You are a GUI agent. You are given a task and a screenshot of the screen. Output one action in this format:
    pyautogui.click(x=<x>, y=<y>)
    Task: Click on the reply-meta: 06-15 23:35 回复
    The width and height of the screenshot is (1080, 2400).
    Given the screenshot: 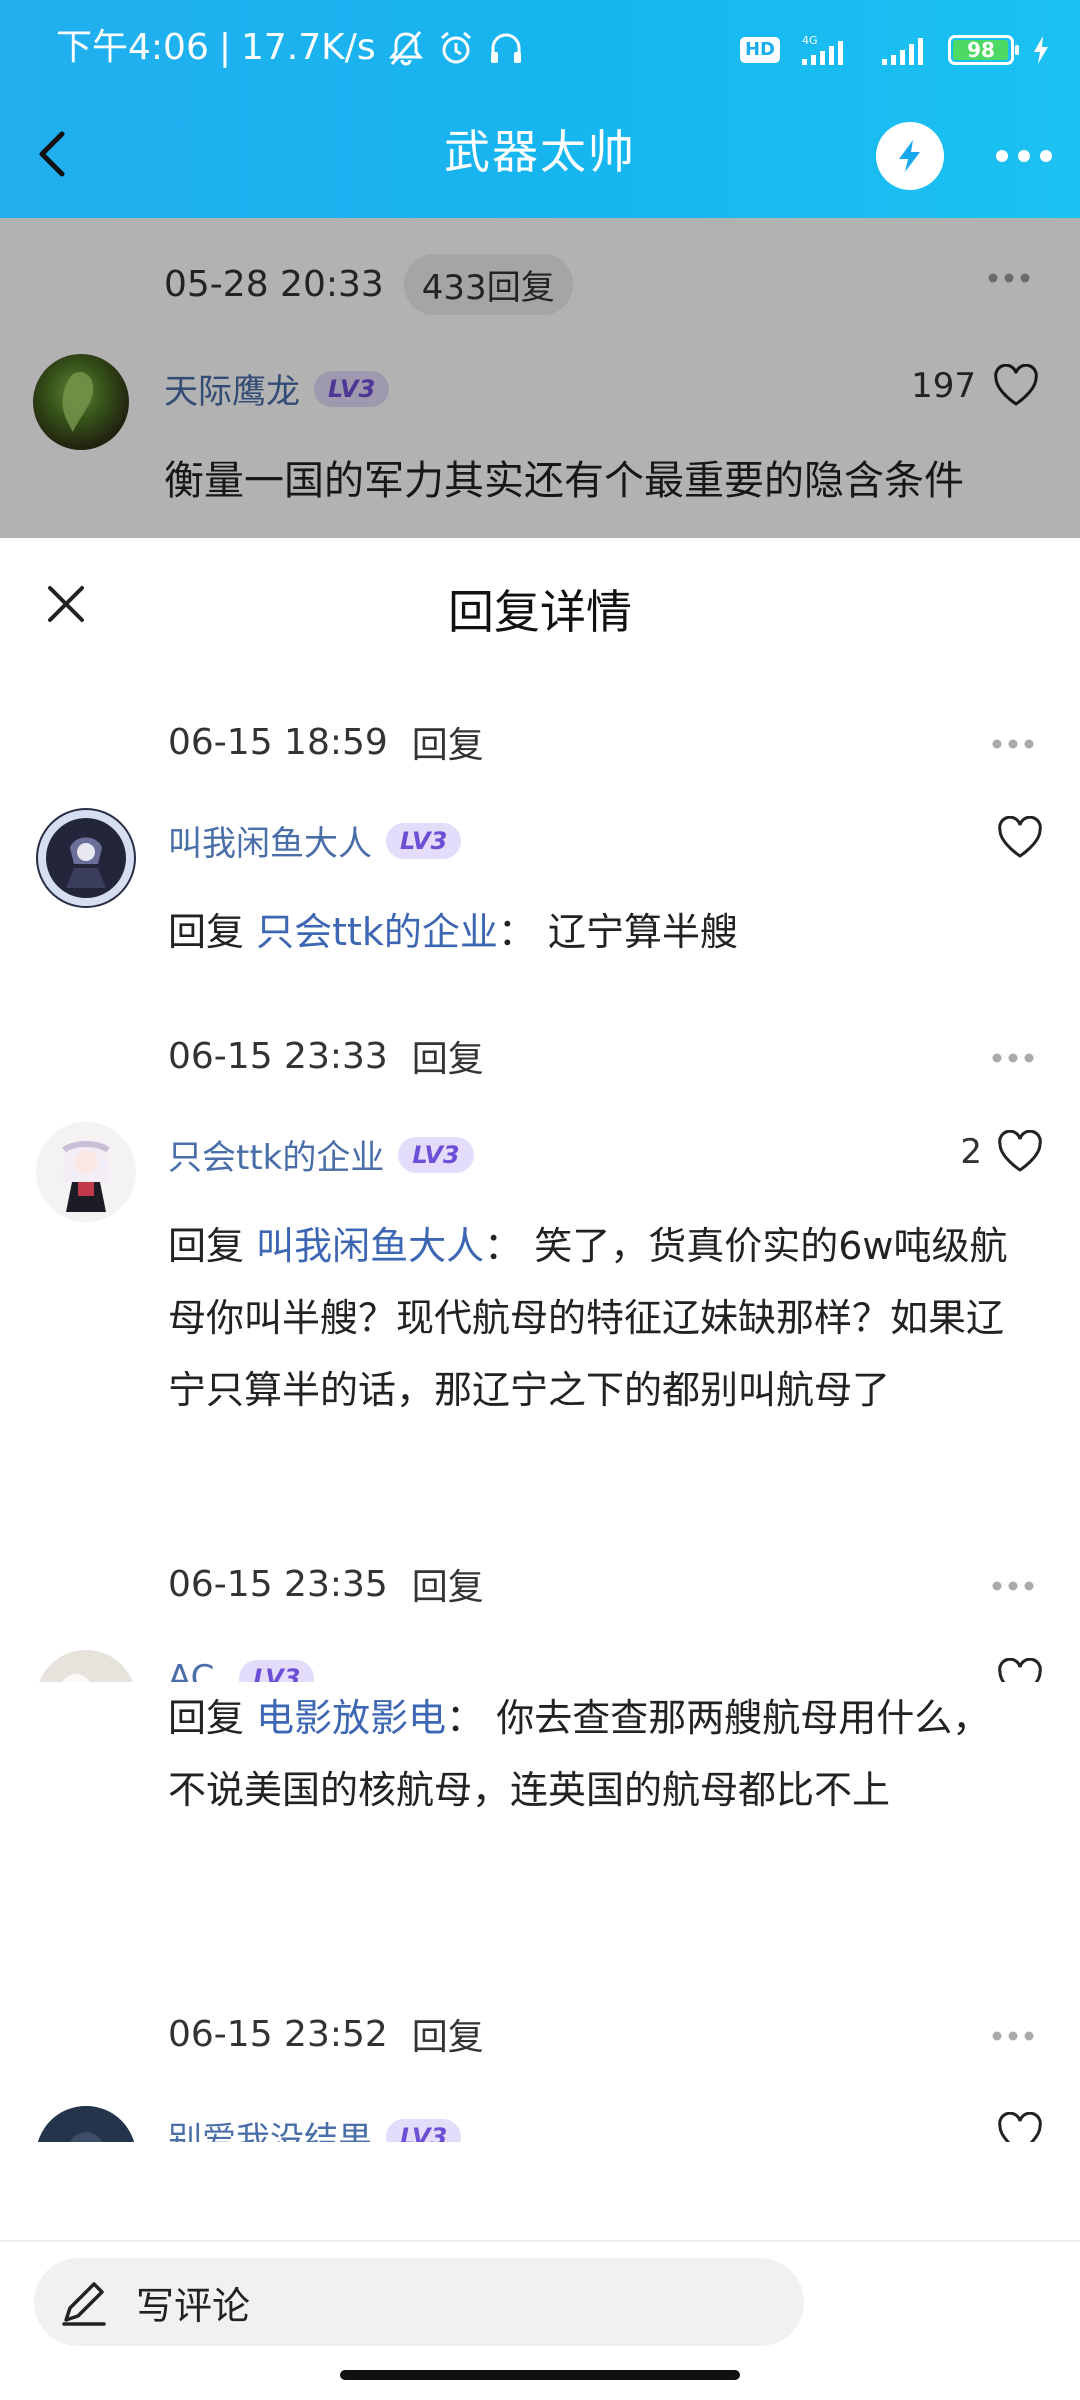 What is the action you would take?
    pyautogui.click(x=326, y=1584)
    